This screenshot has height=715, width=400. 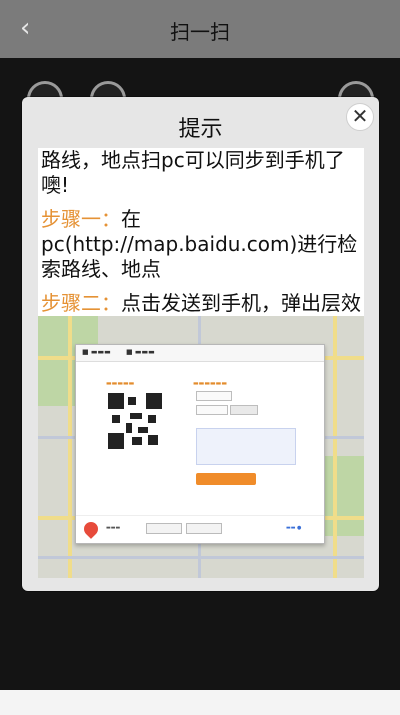 I want to click on bottom-strip, so click(x=200, y=702).